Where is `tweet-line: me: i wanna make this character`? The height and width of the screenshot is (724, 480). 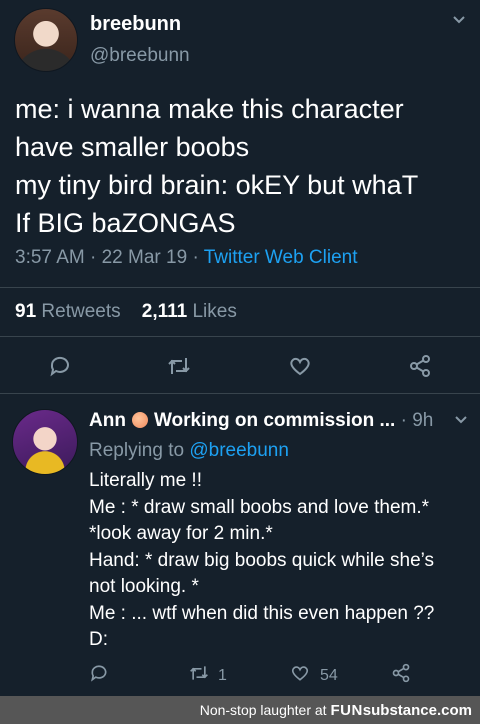 tweet-line: me: i wanna make this character is located at coordinates (209, 109).